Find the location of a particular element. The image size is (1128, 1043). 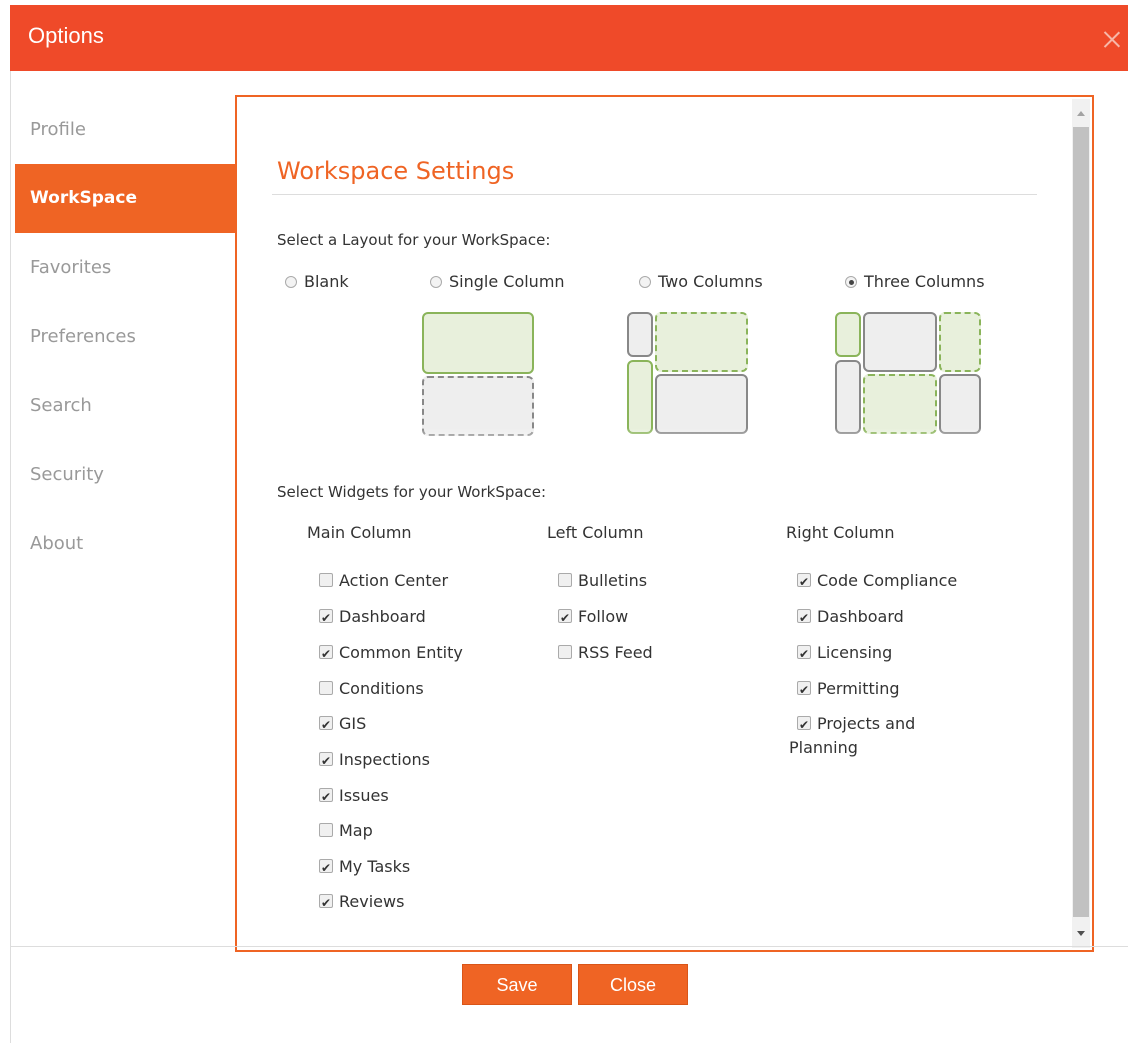

widget-option: Common Entity is located at coordinates (391, 653).